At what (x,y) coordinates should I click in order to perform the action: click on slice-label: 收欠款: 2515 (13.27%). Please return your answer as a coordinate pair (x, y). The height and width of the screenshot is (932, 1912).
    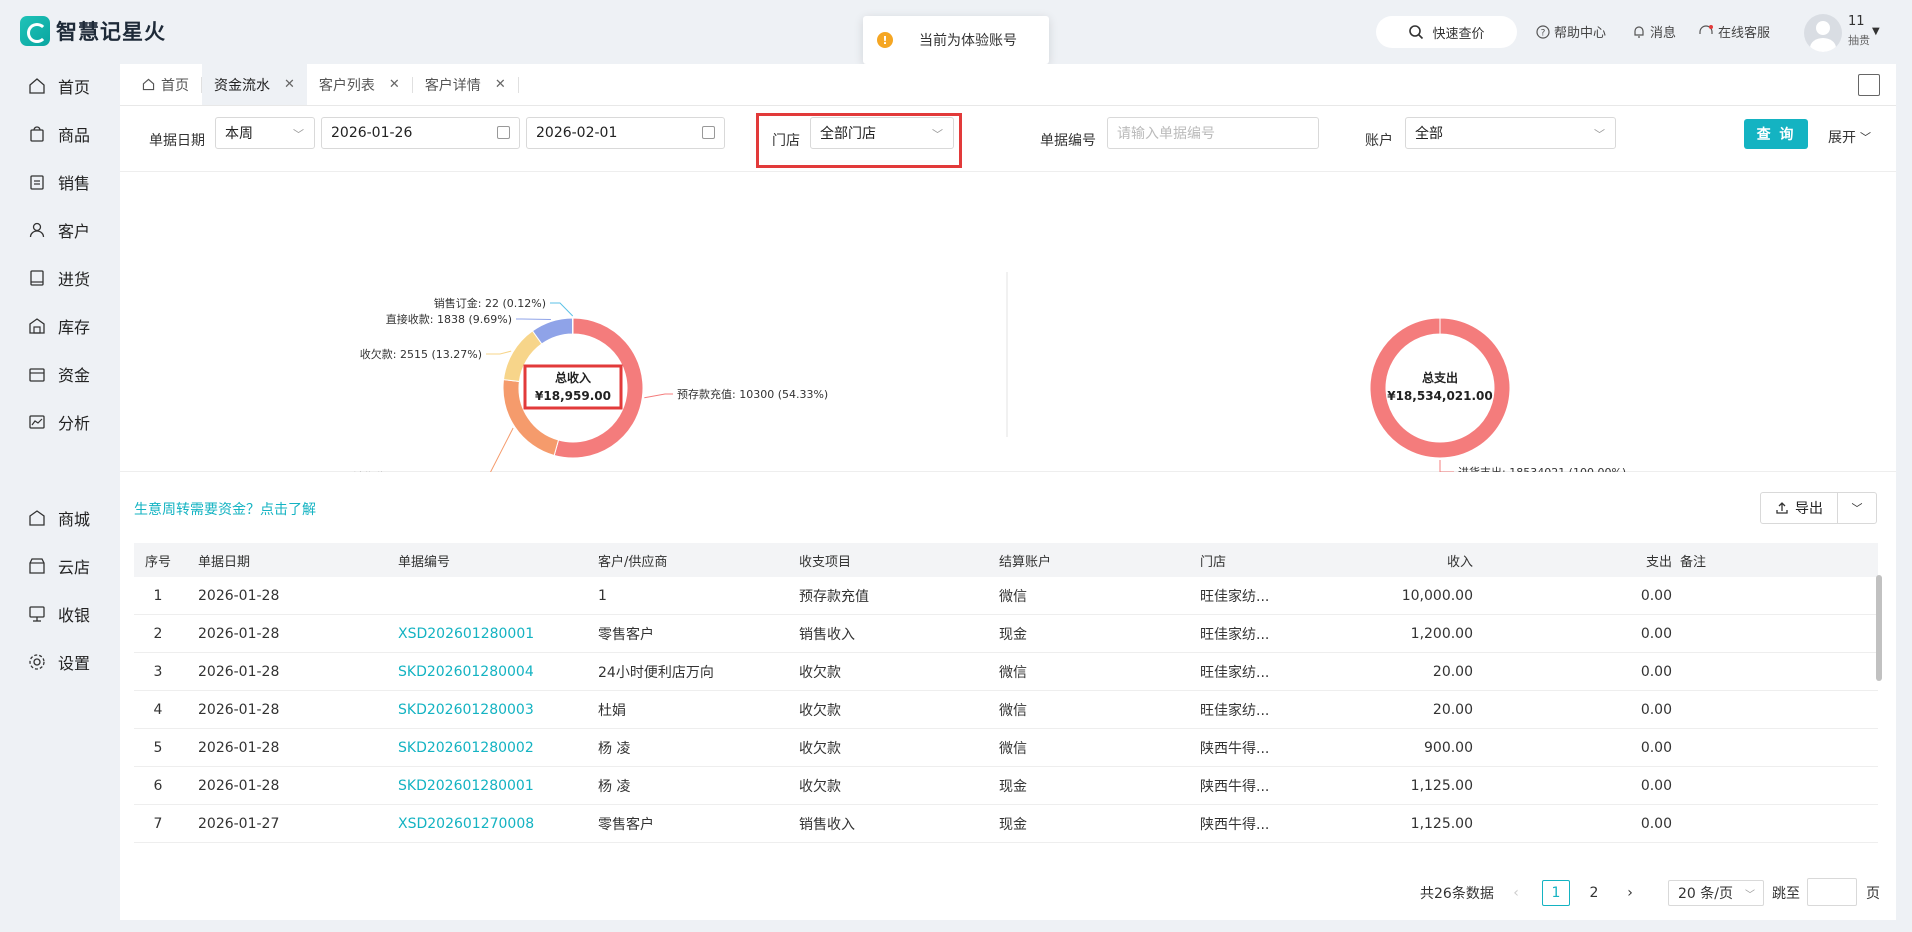
    Looking at the image, I should click on (421, 354).